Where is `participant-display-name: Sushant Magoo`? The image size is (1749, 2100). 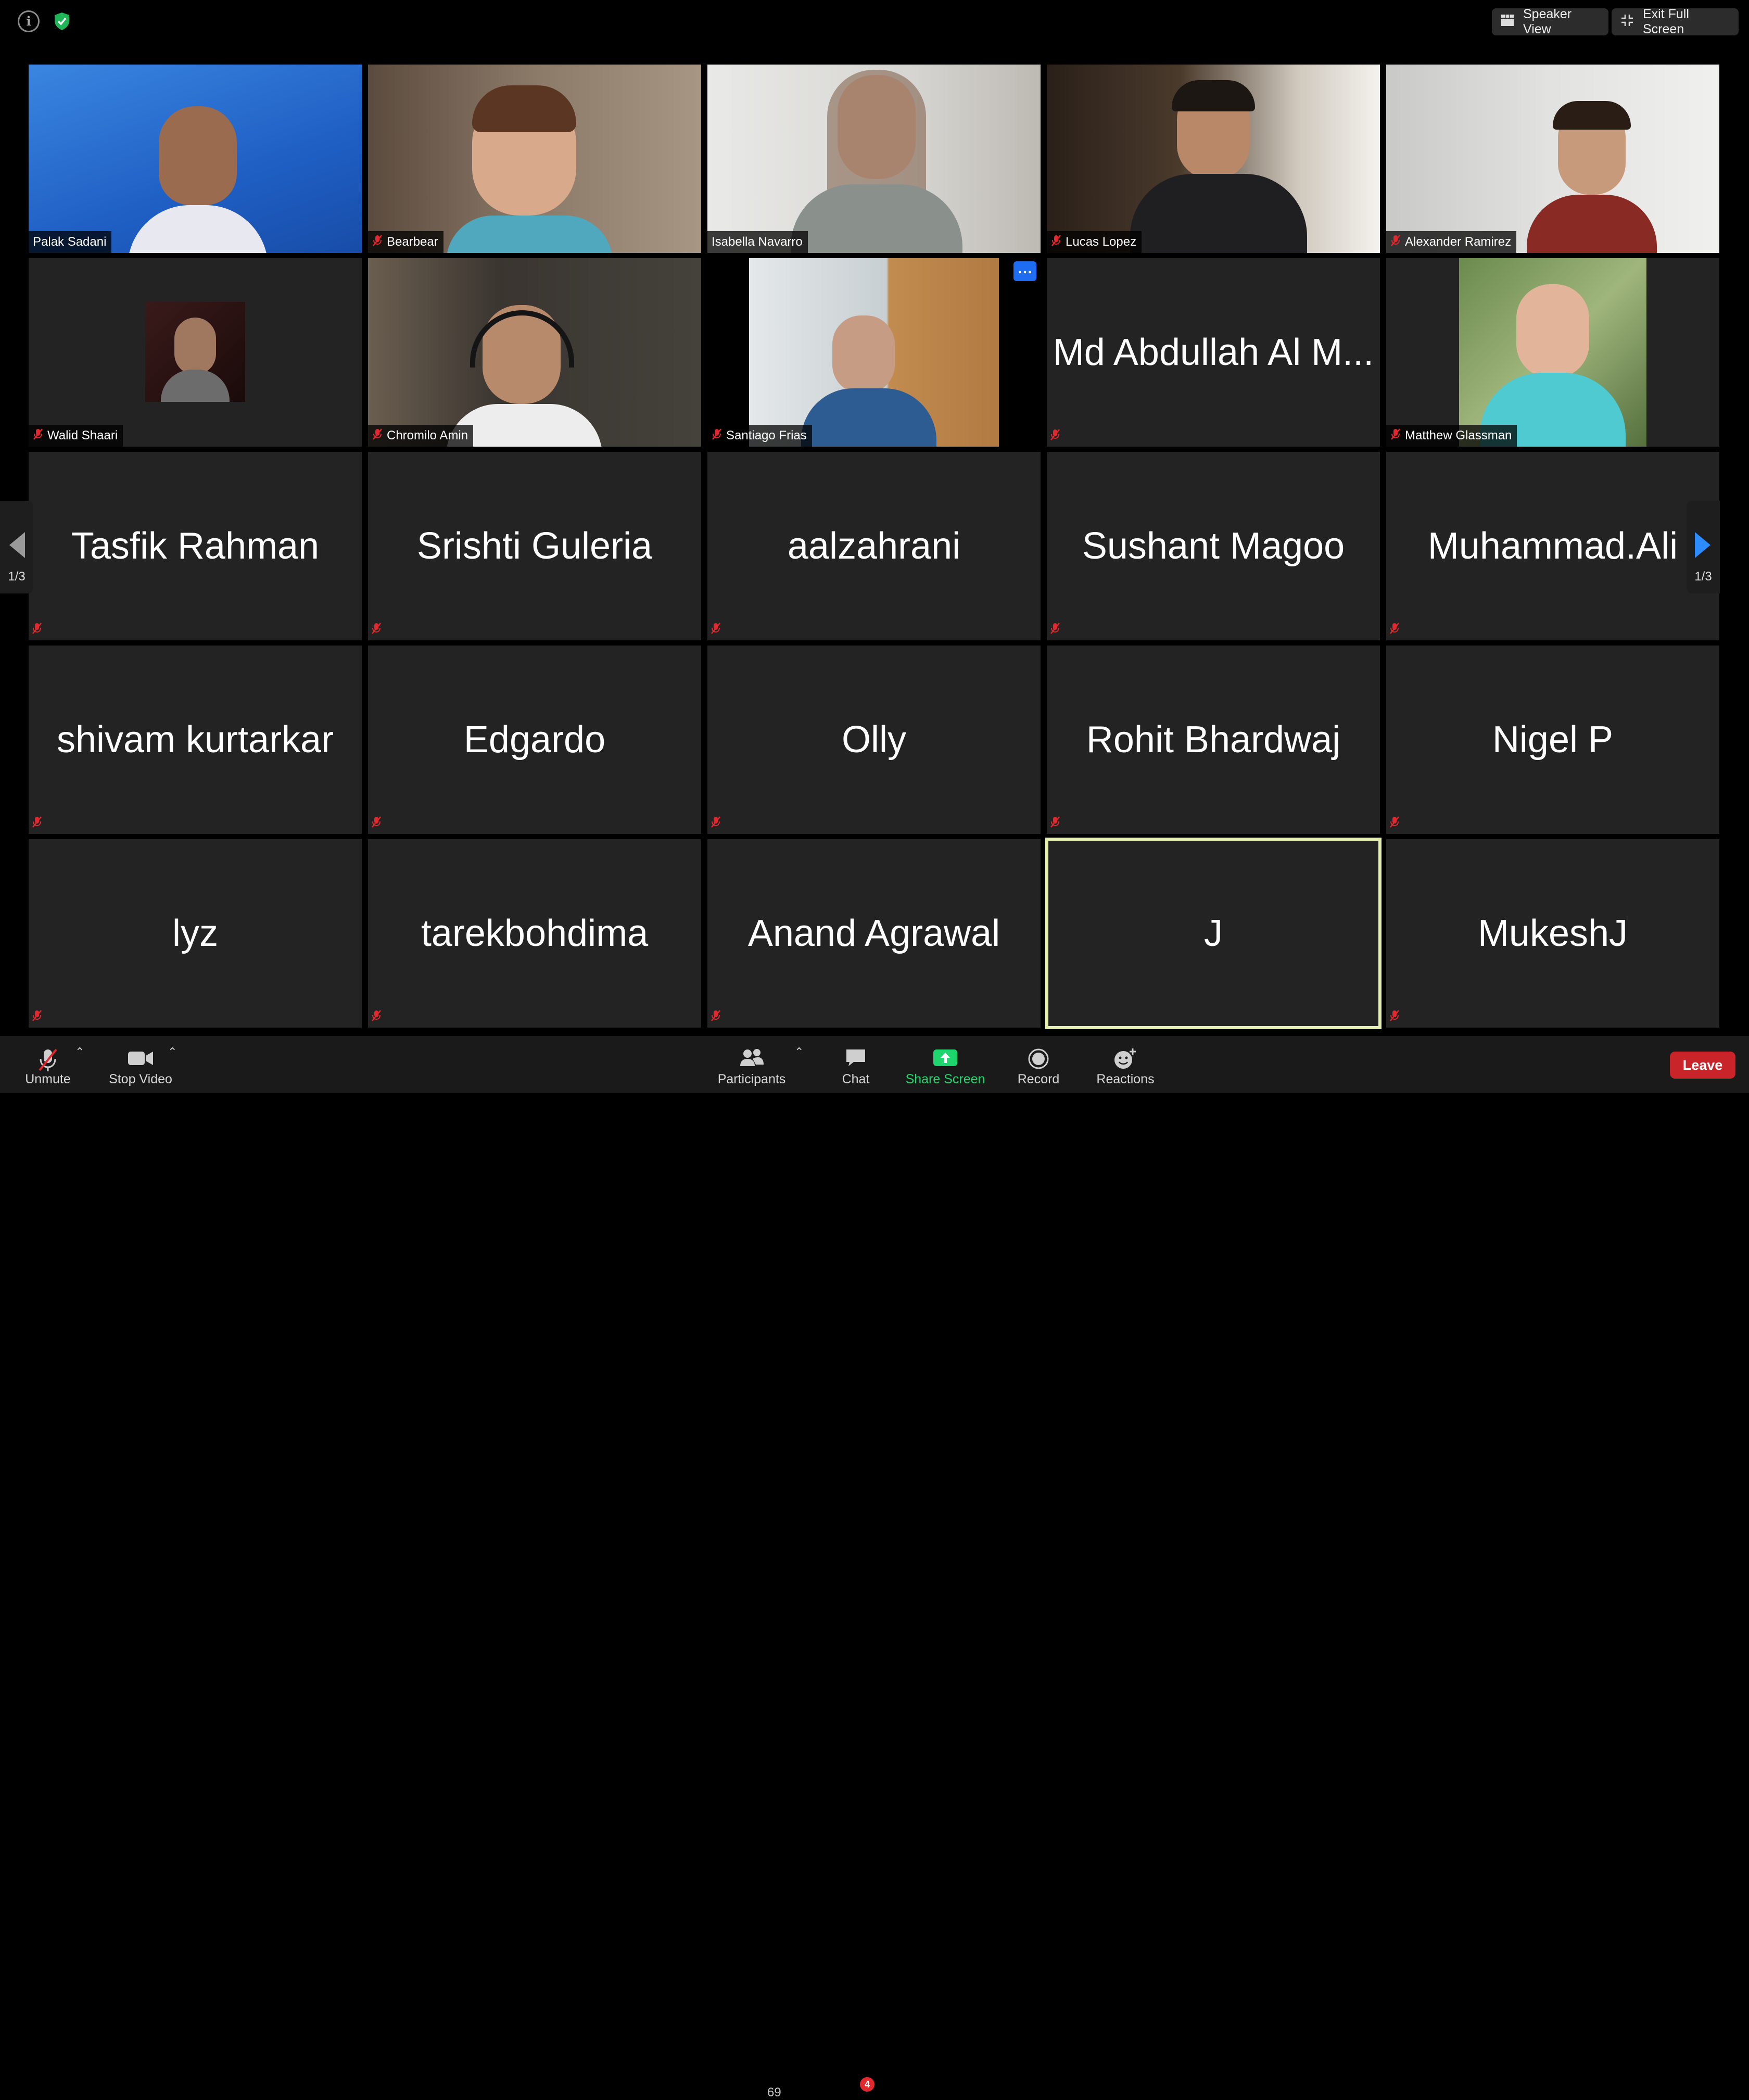 participant-display-name: Sushant Magoo is located at coordinates (1213, 546).